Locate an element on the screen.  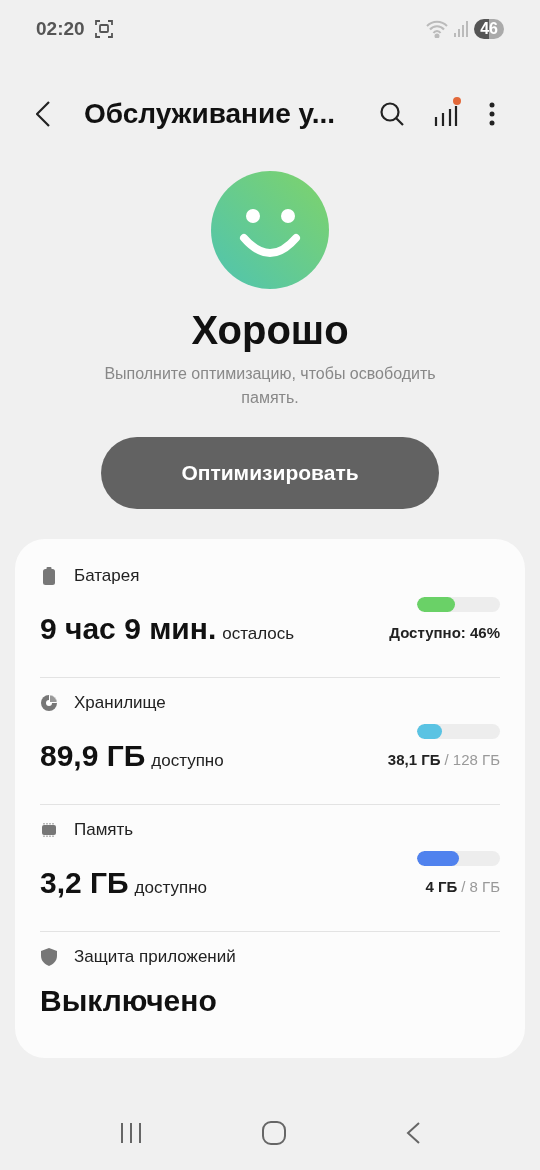
search-icon is located at coordinates (392, 114).